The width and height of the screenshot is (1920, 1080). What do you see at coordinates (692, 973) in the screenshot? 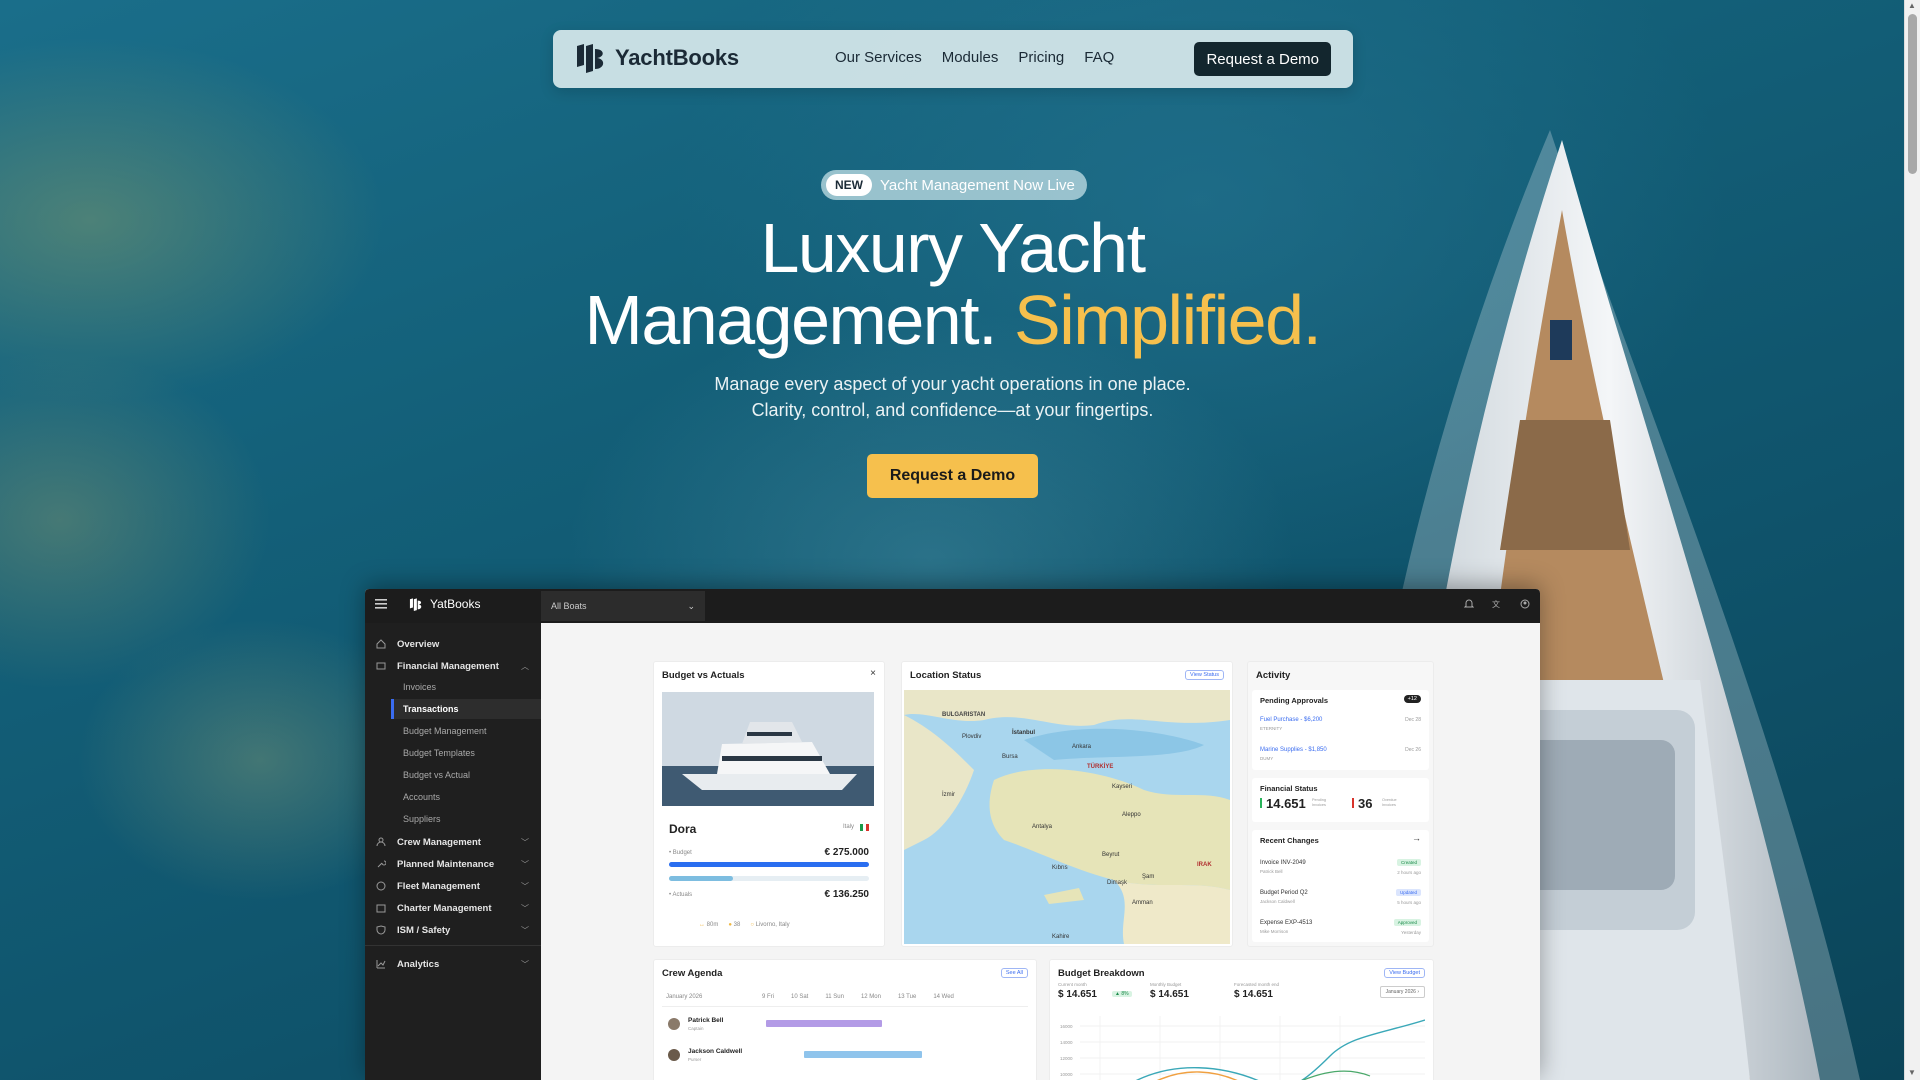
I see `card-title: Crew Agenda` at bounding box center [692, 973].